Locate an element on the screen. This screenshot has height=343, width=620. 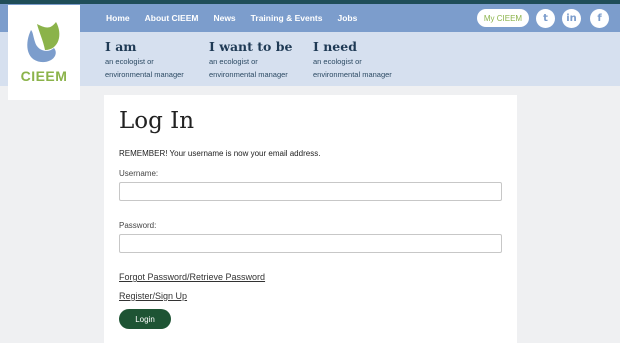
cieem-logo: CIEEM is located at coordinates (44, 52).